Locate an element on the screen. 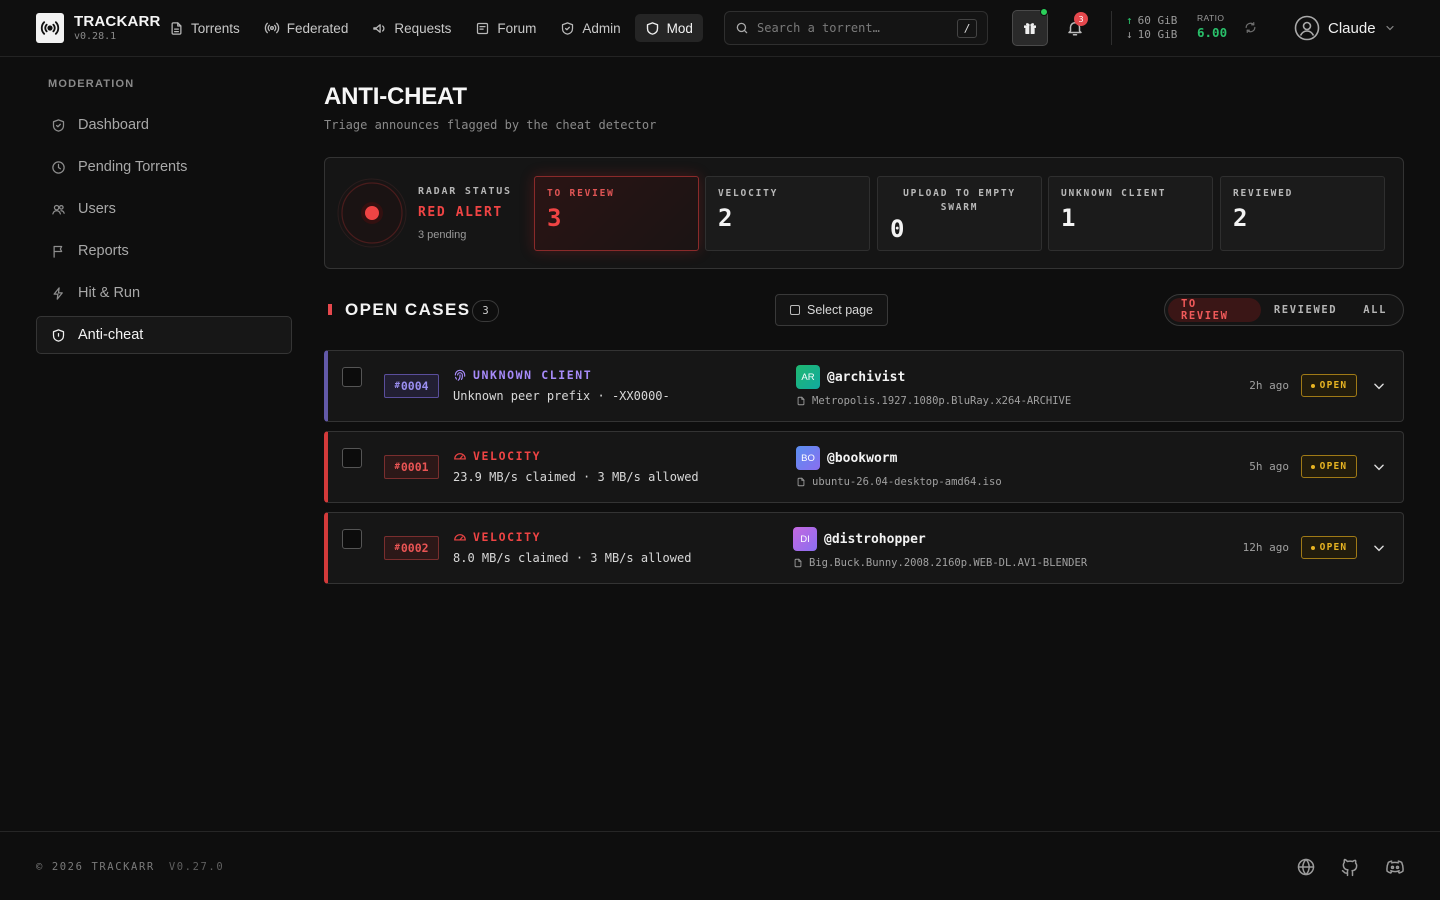  case-user: AR @archivist is located at coordinates (850, 377).